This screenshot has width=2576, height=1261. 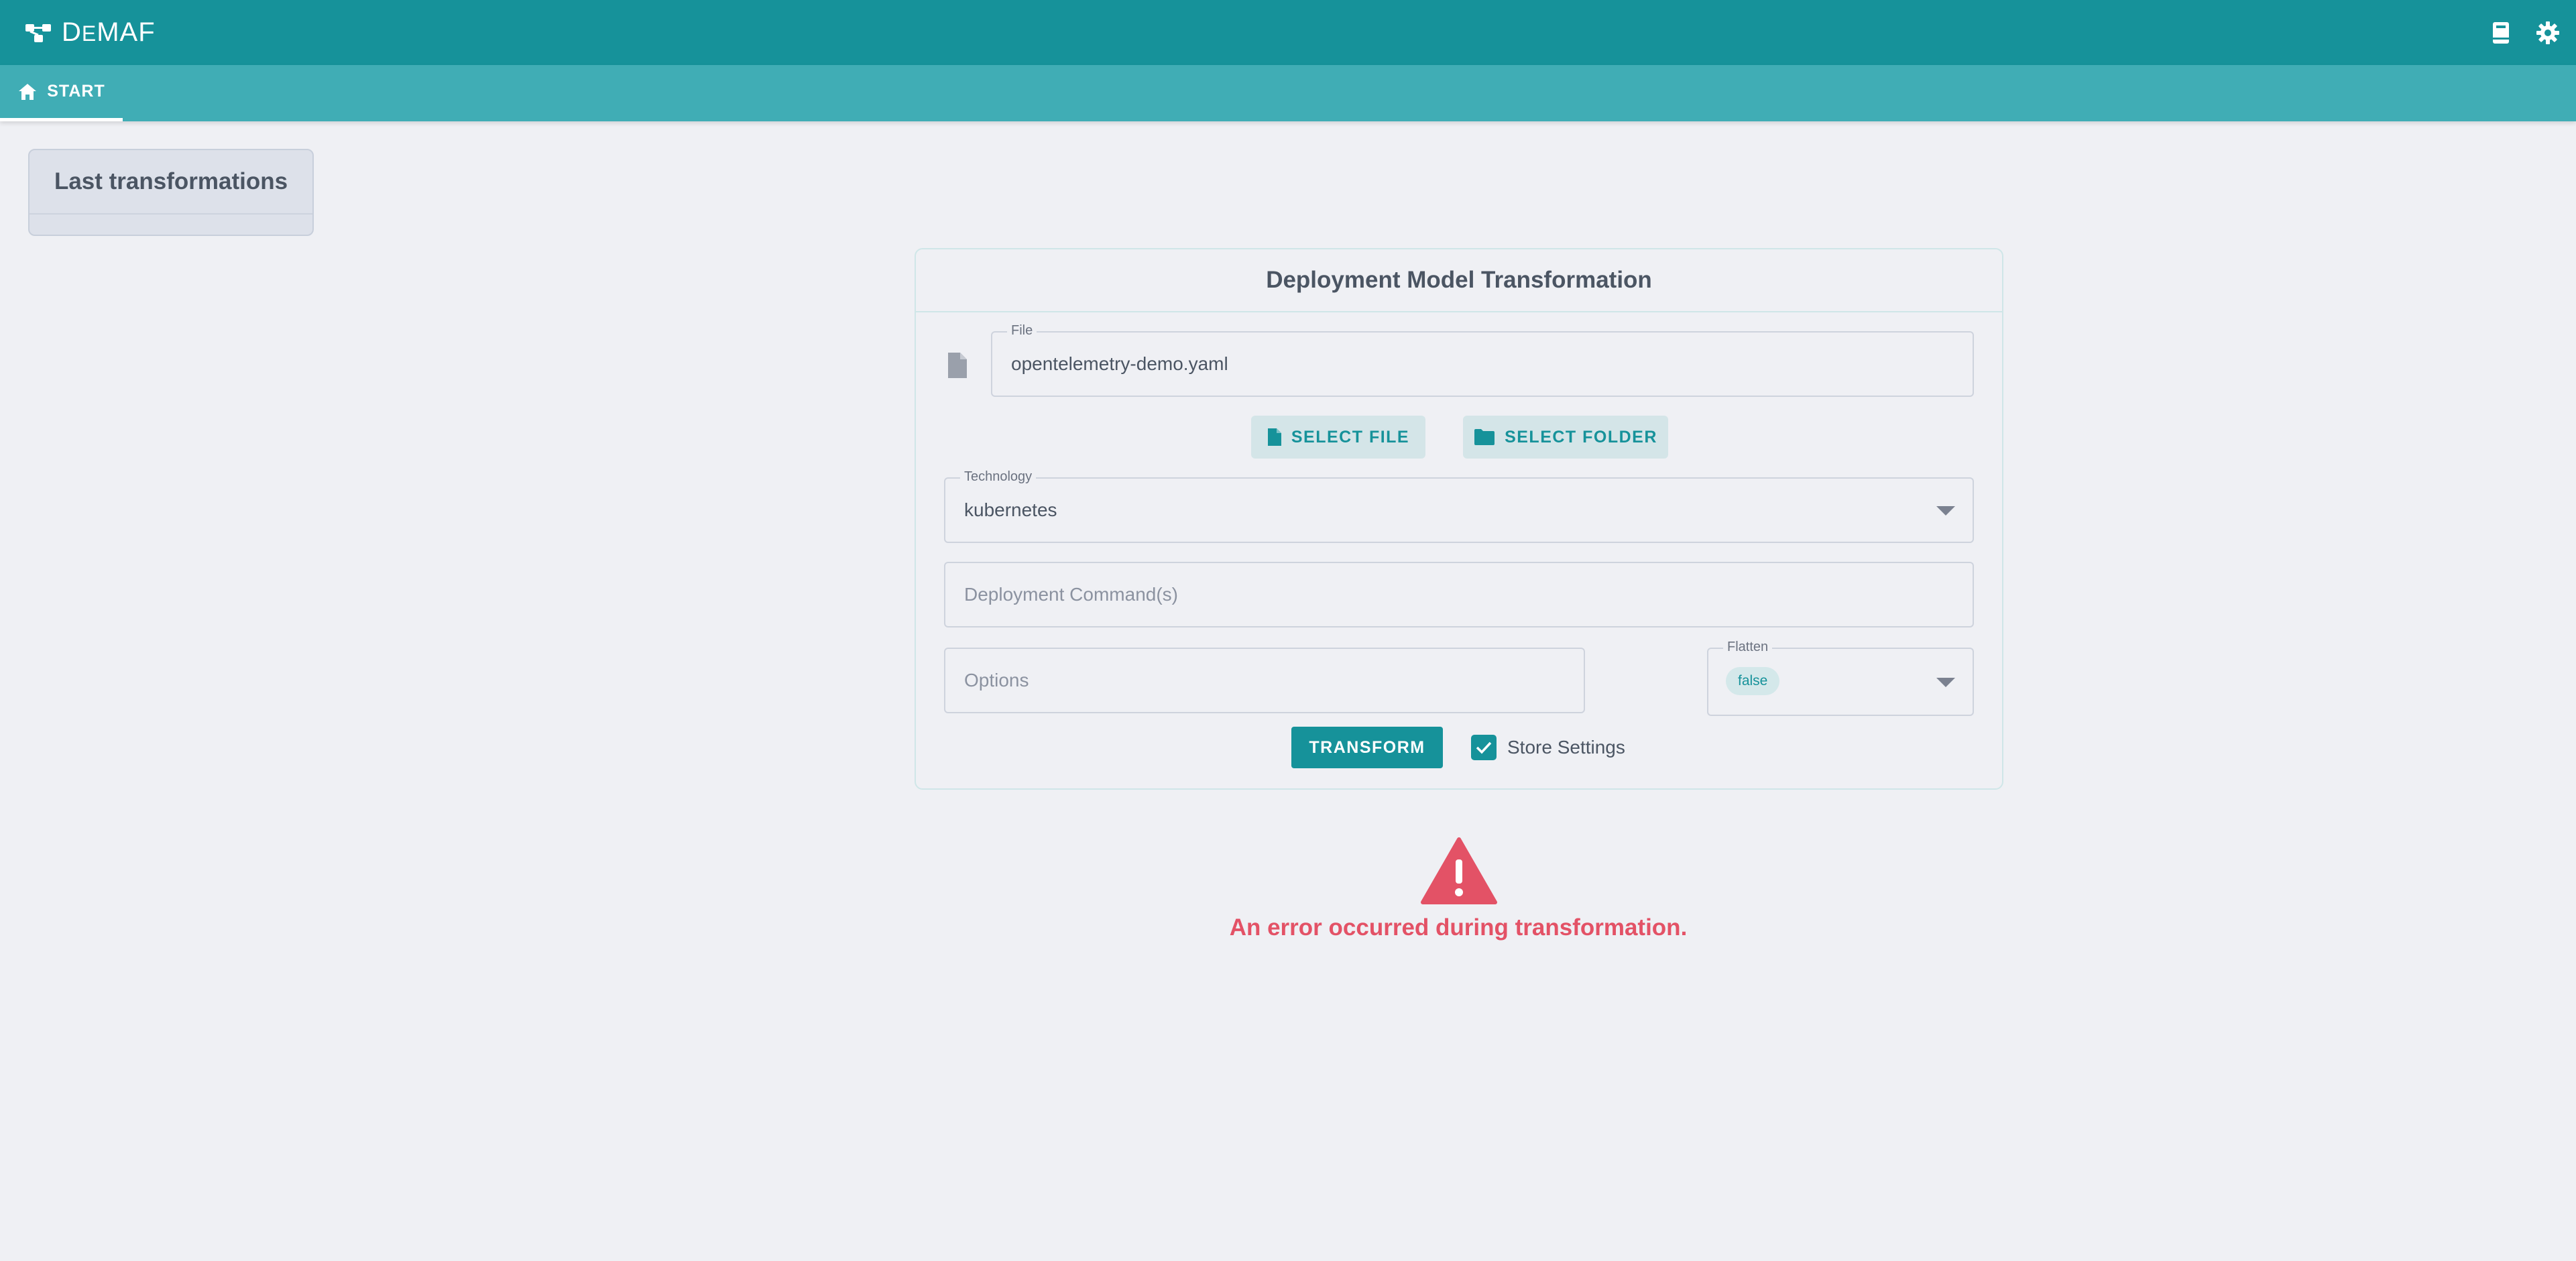 What do you see at coordinates (38, 32) in the screenshot?
I see `hierarchy-icon` at bounding box center [38, 32].